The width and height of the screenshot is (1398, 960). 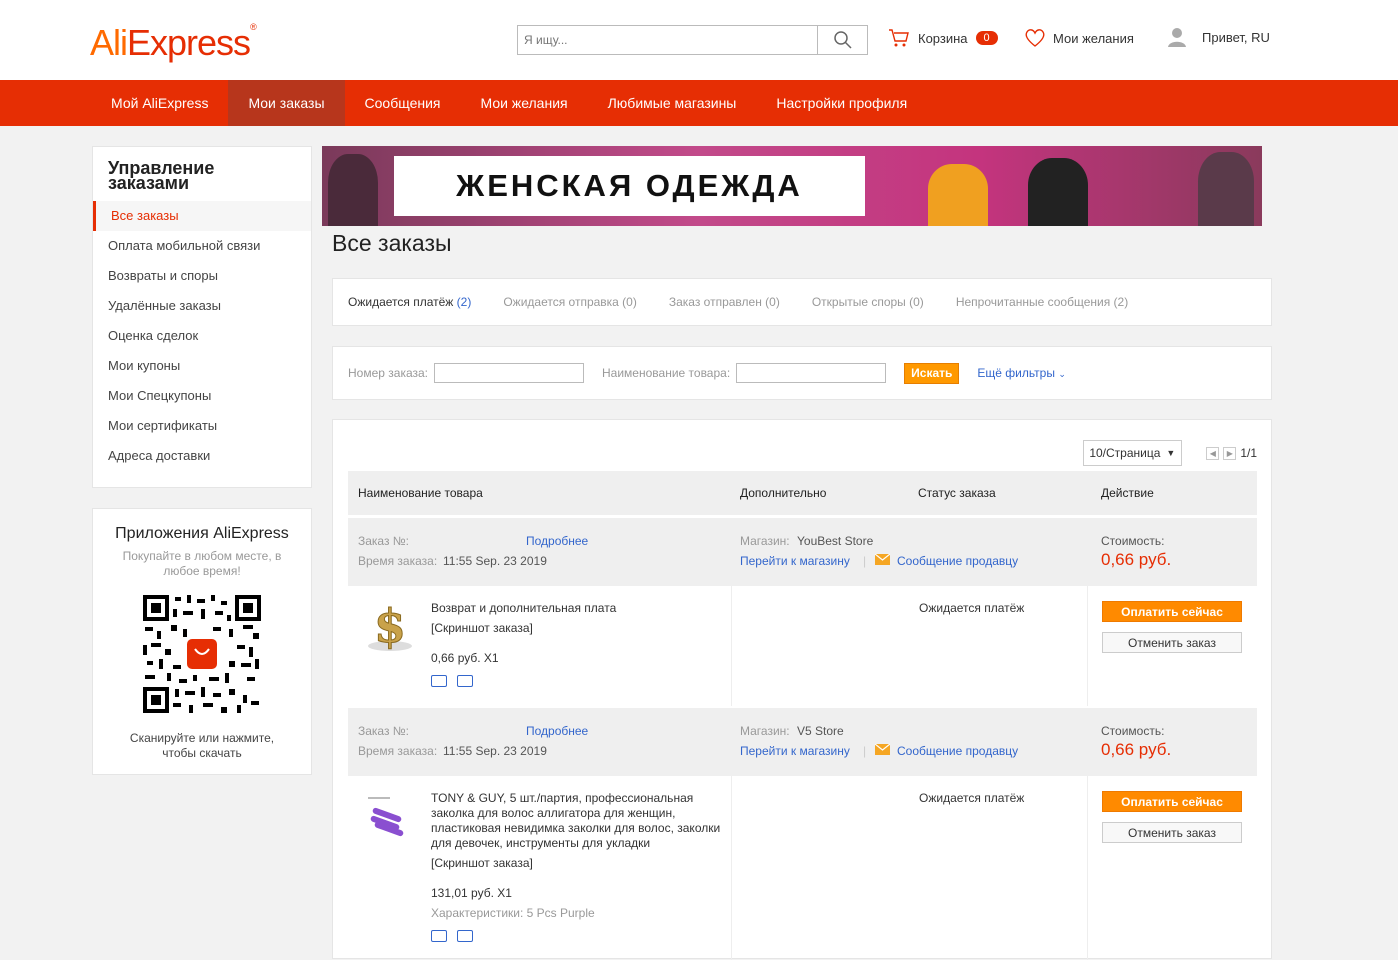 What do you see at coordinates (202, 654) in the screenshot?
I see `qr-code` at bounding box center [202, 654].